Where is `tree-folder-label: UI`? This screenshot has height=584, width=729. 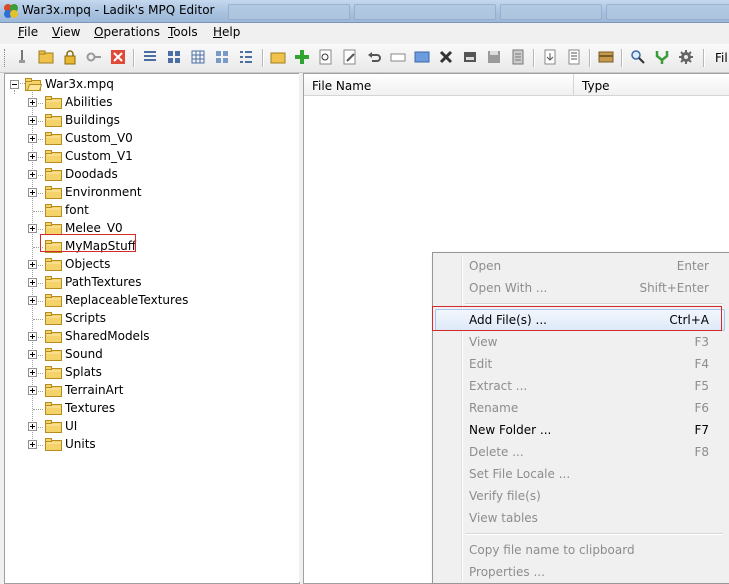
tree-folder-label: UI is located at coordinates (71, 426).